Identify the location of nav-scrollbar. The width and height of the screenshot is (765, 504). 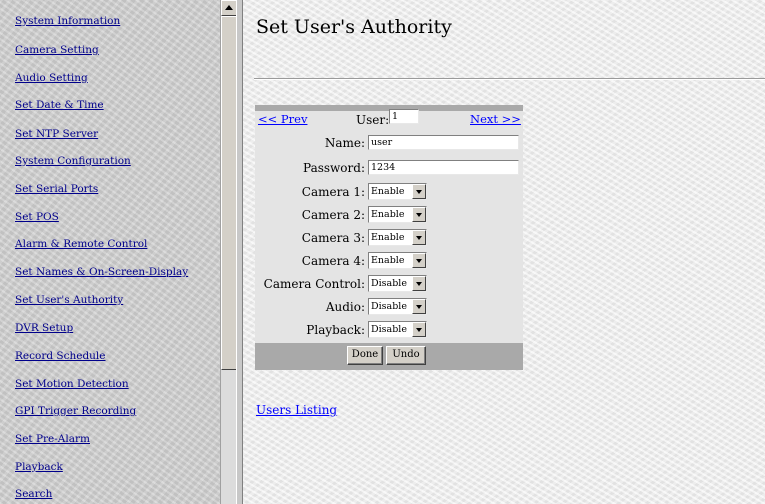
(228, 252).